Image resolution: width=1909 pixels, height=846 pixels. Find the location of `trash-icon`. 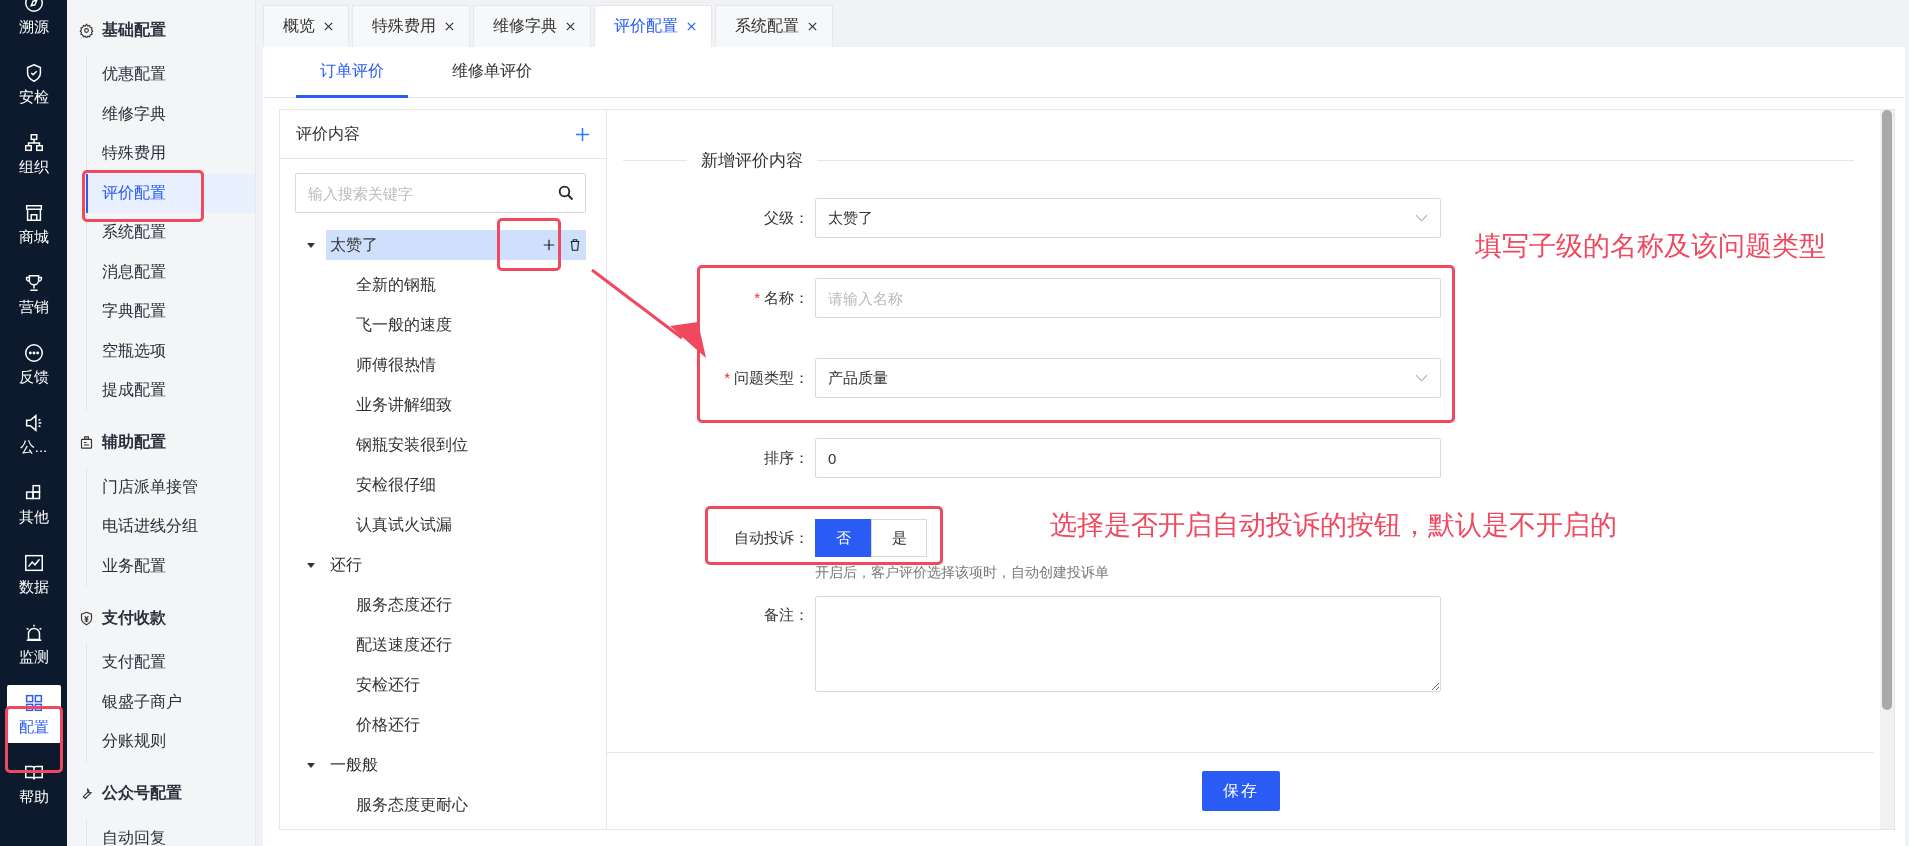

trash-icon is located at coordinates (575, 245).